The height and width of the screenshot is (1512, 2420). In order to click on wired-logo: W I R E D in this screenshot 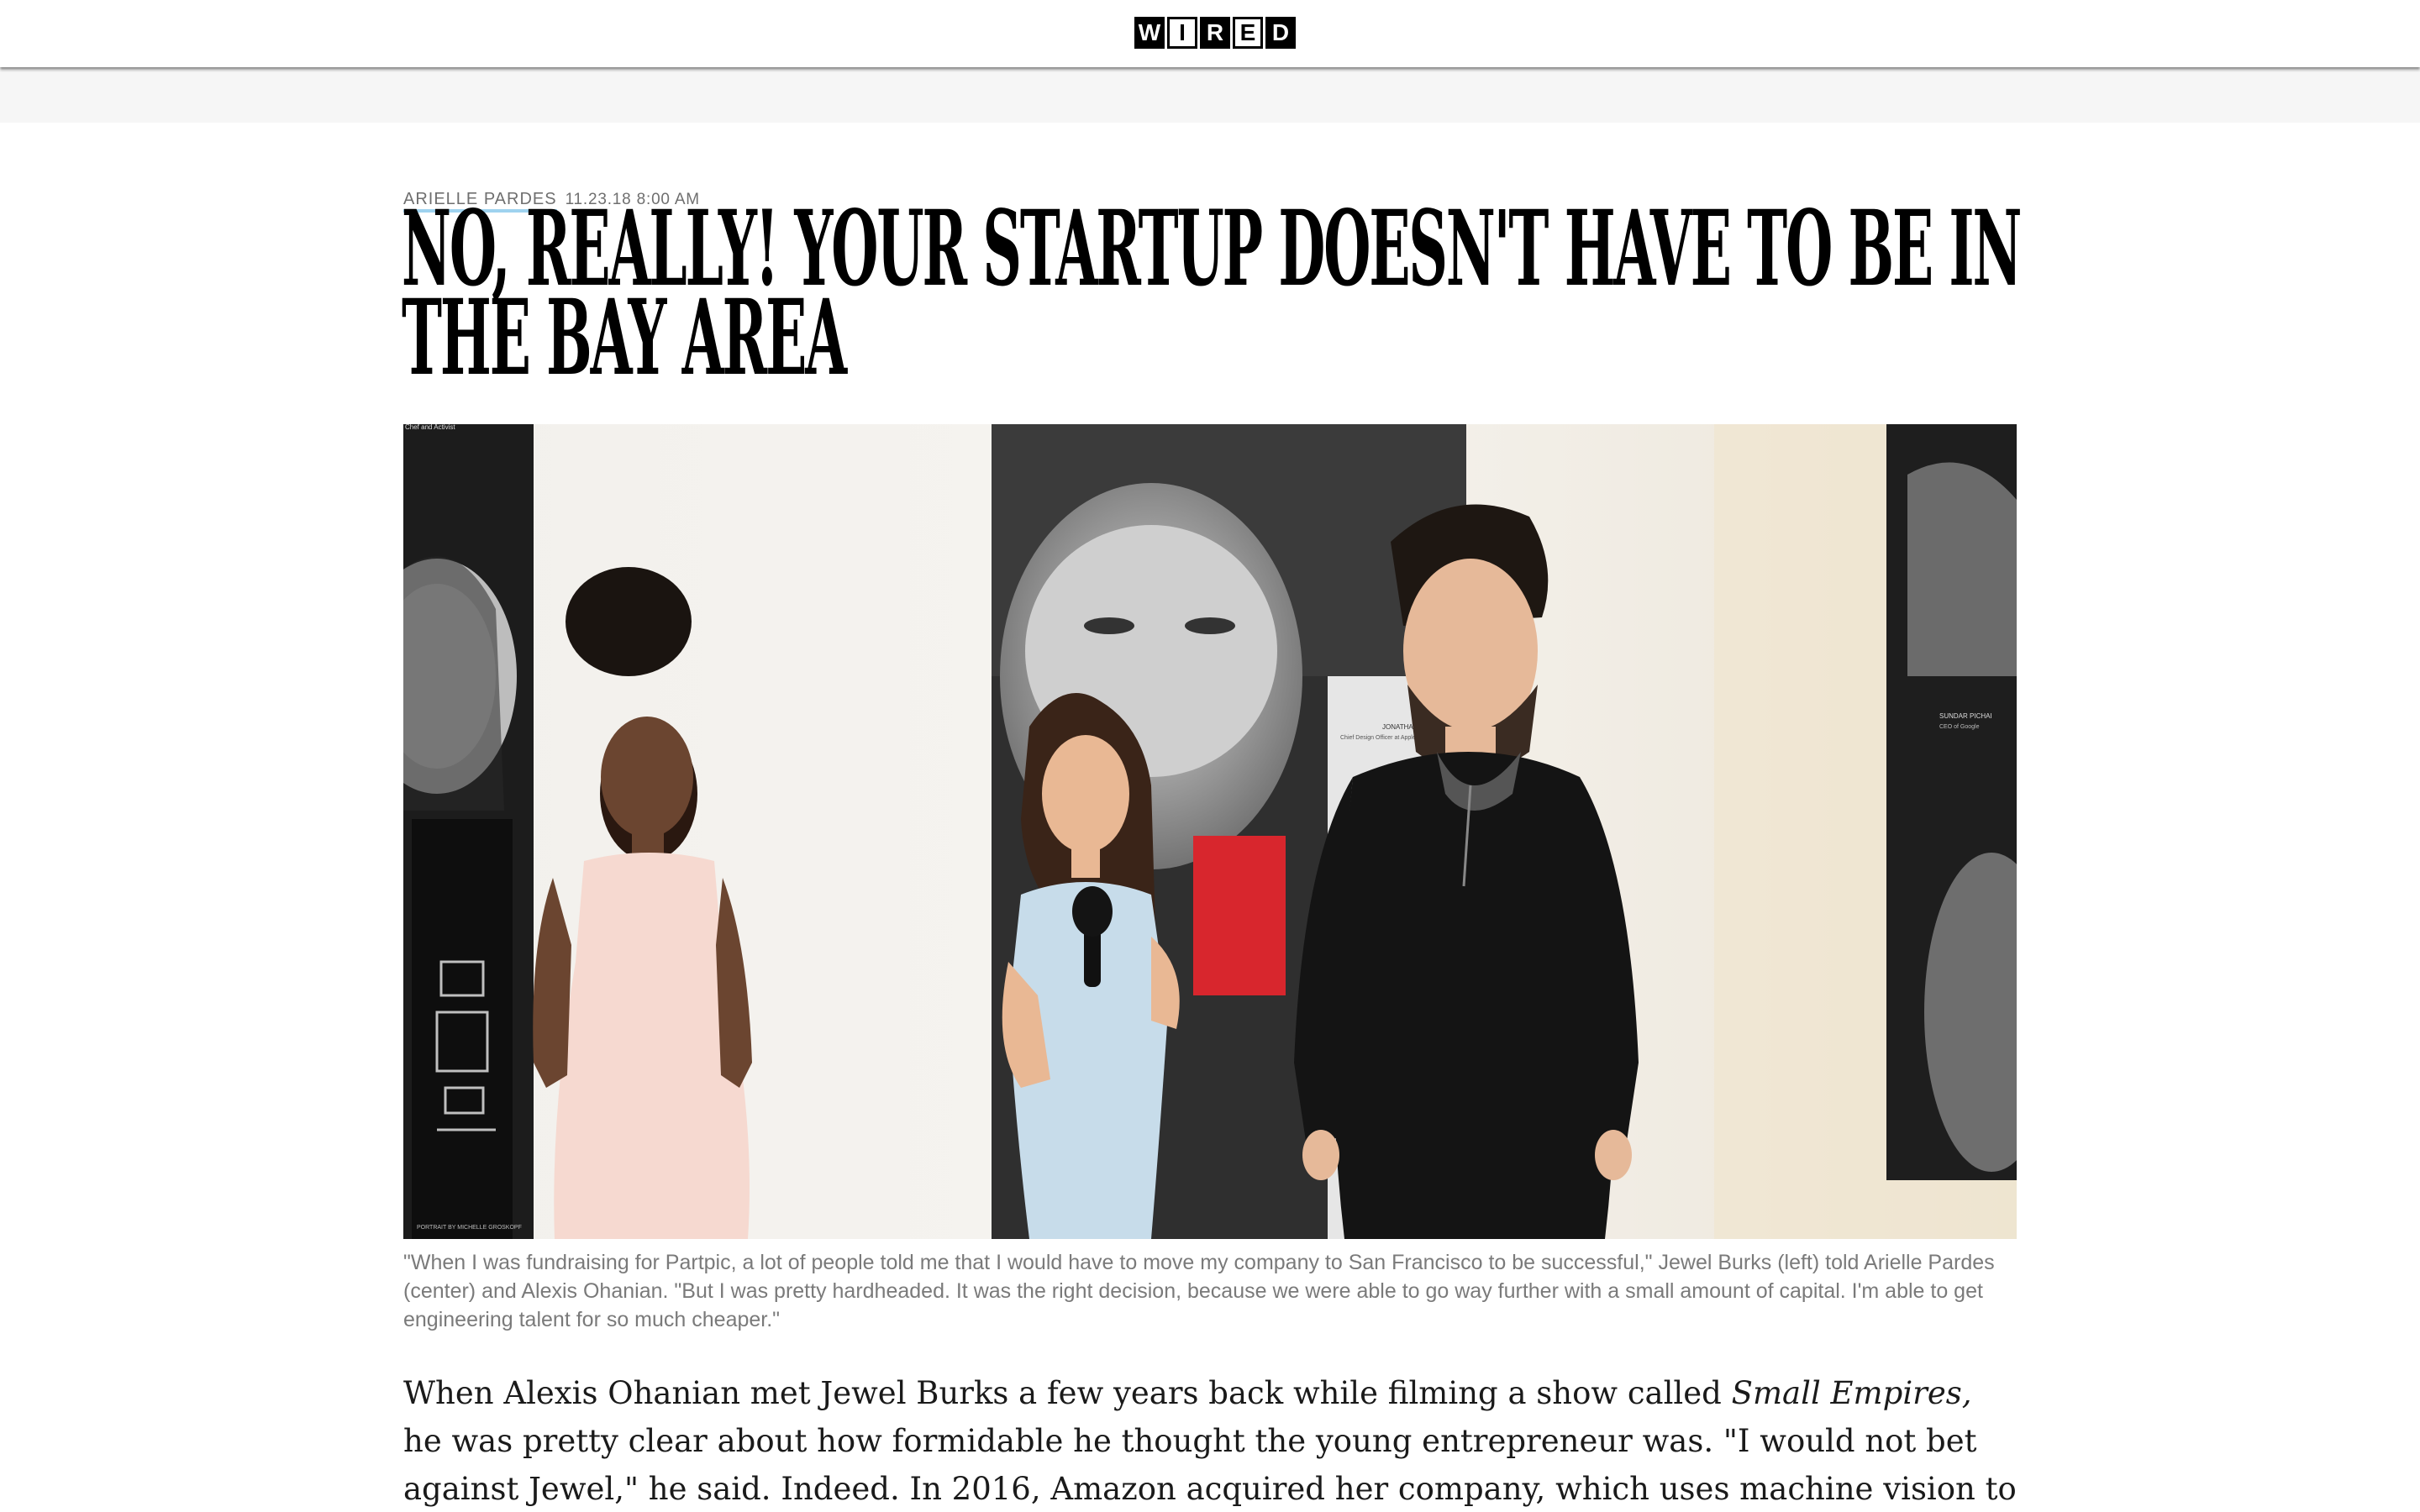, I will do `click(1215, 33)`.